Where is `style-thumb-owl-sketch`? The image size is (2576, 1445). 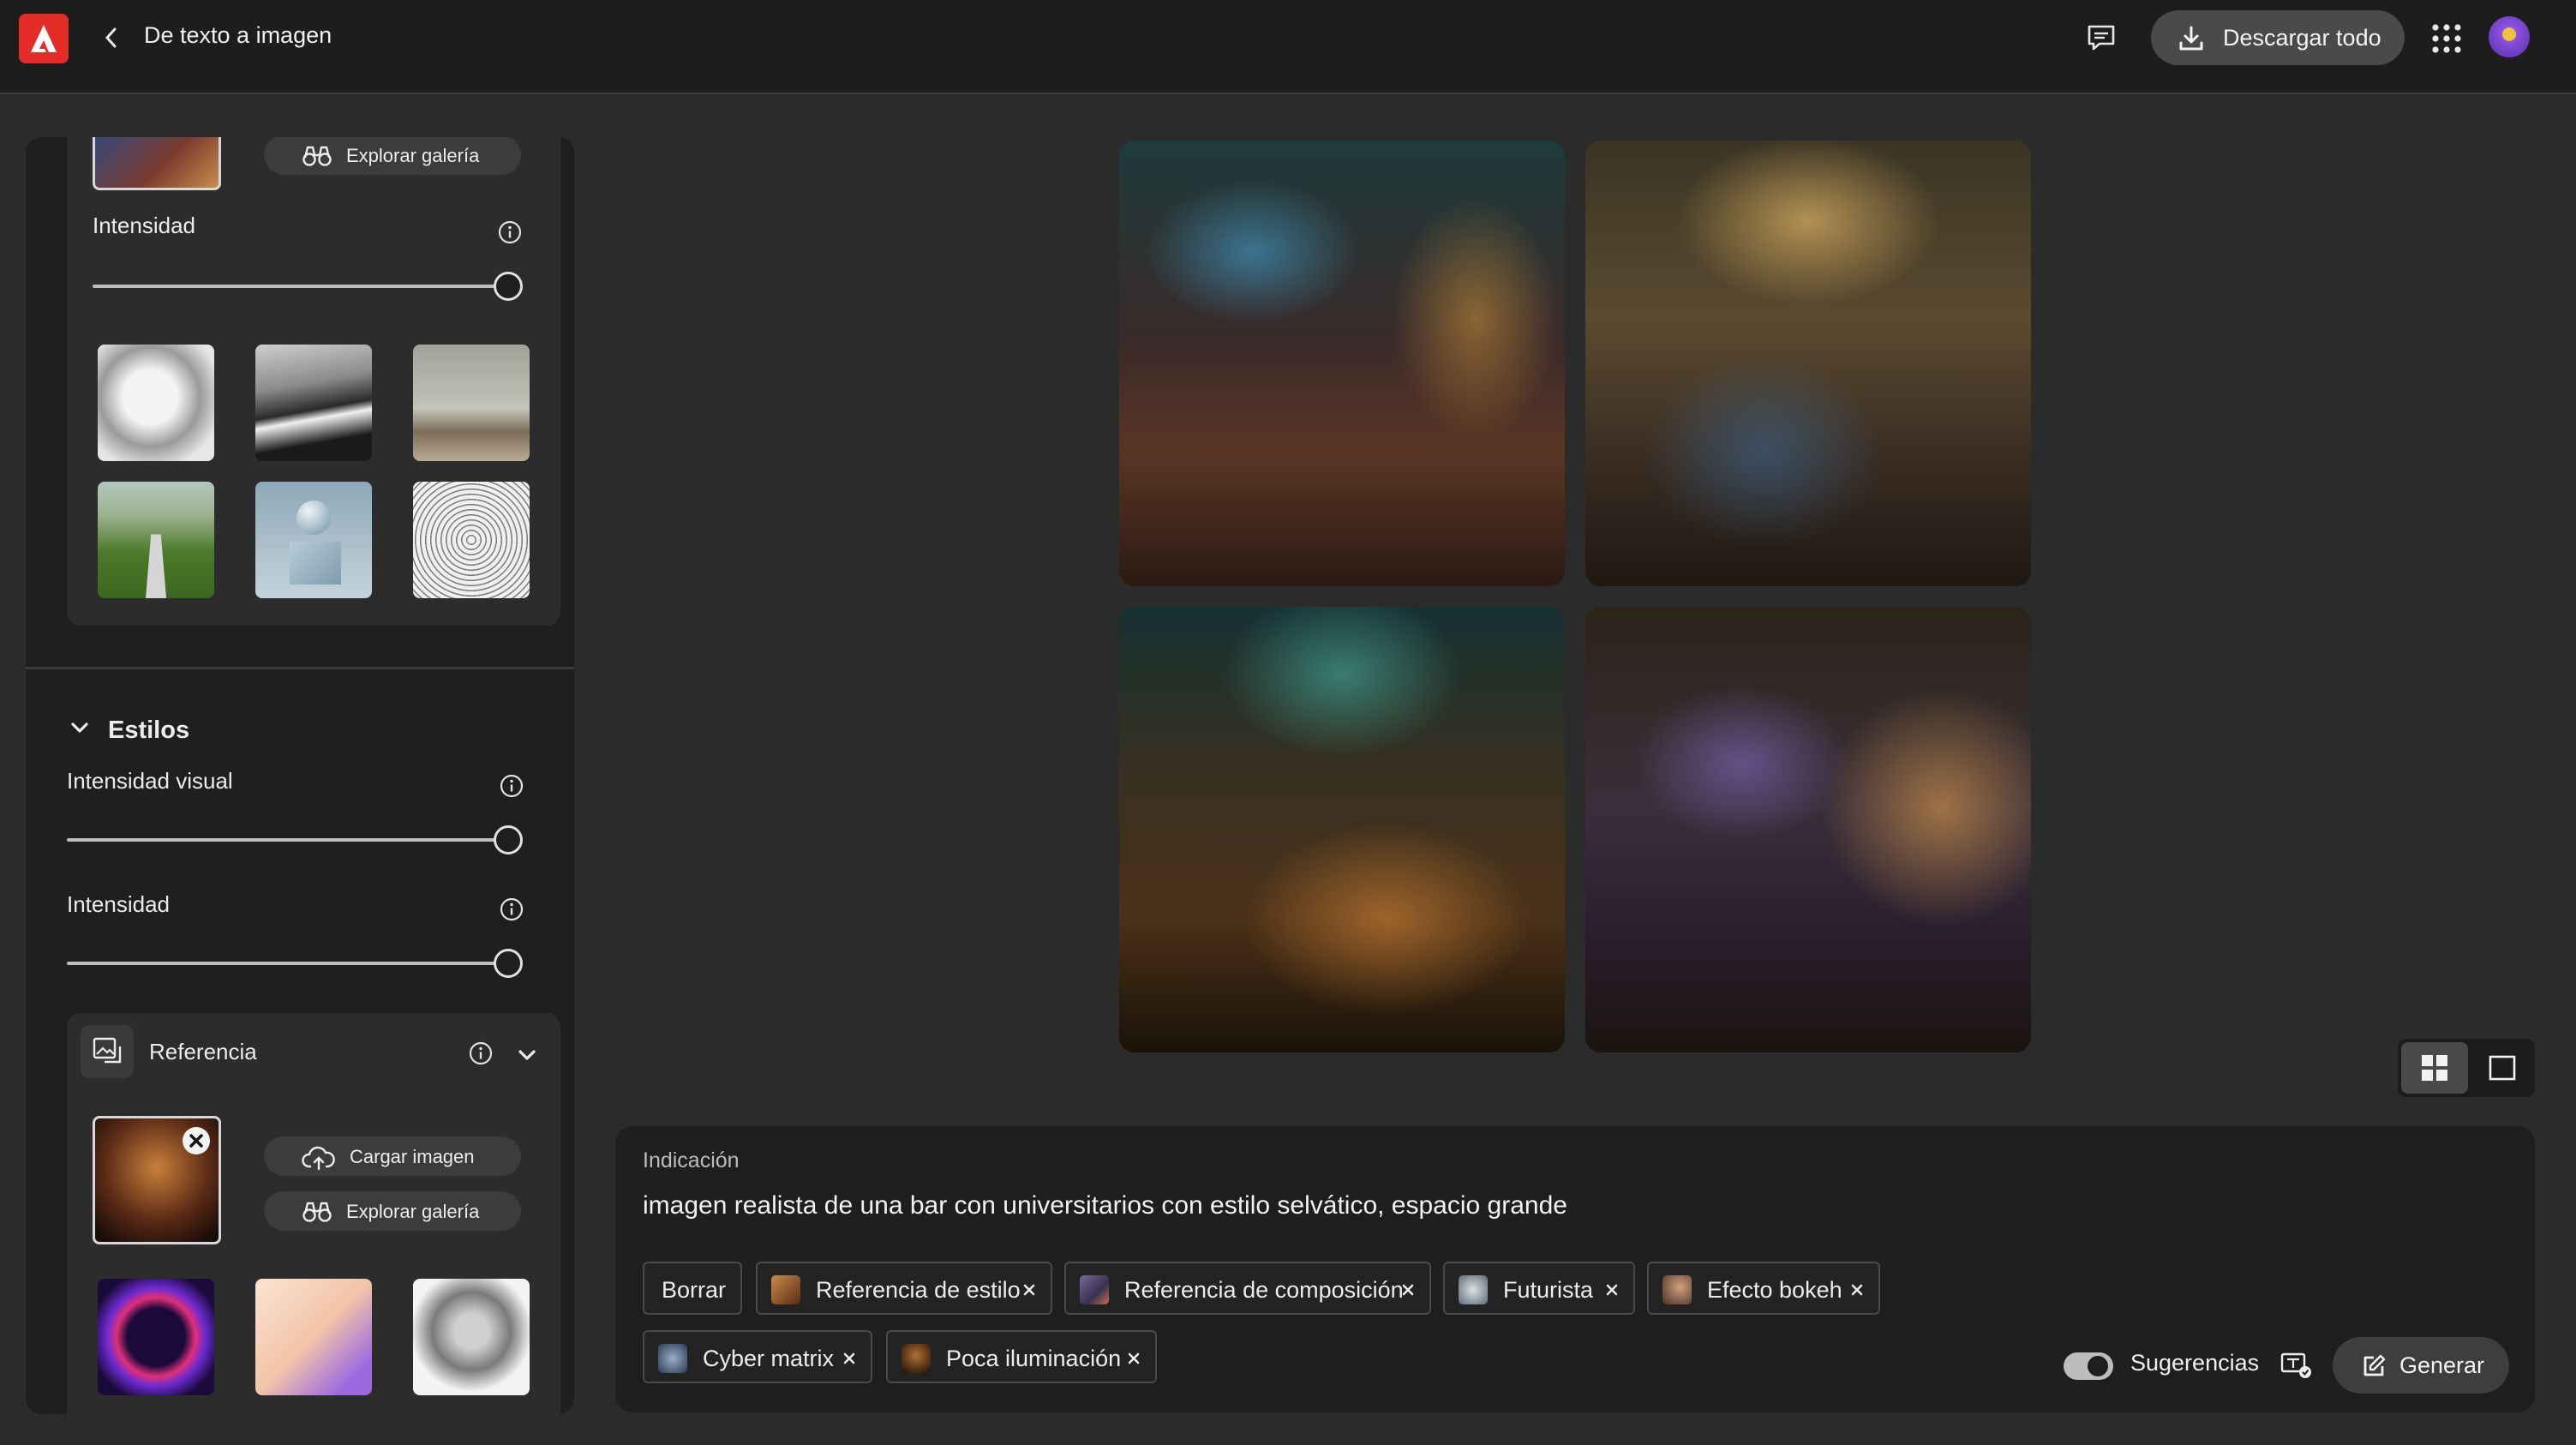
style-thumb-owl-sketch is located at coordinates (471, 540).